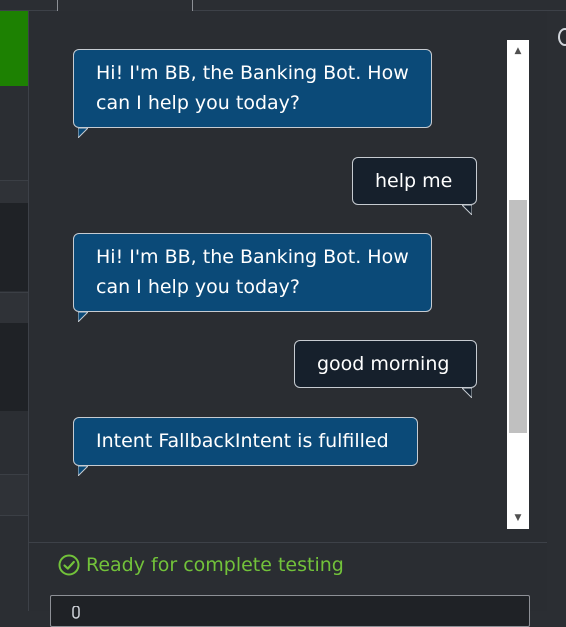 The image size is (566, 627). What do you see at coordinates (242, 441) in the screenshot?
I see `message-text: Intent FallbackIntent is fulfilled` at bounding box center [242, 441].